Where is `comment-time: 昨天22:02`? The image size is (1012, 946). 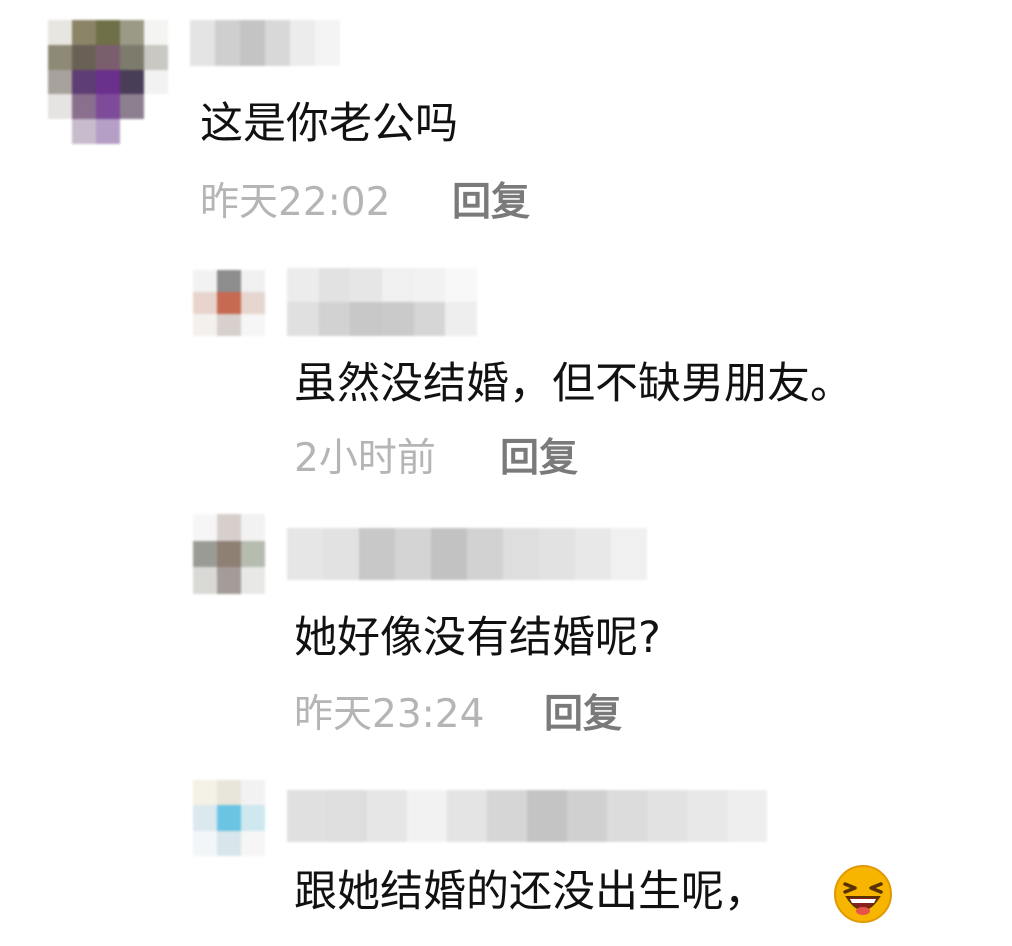
comment-time: 昨天22:02 is located at coordinates (295, 202).